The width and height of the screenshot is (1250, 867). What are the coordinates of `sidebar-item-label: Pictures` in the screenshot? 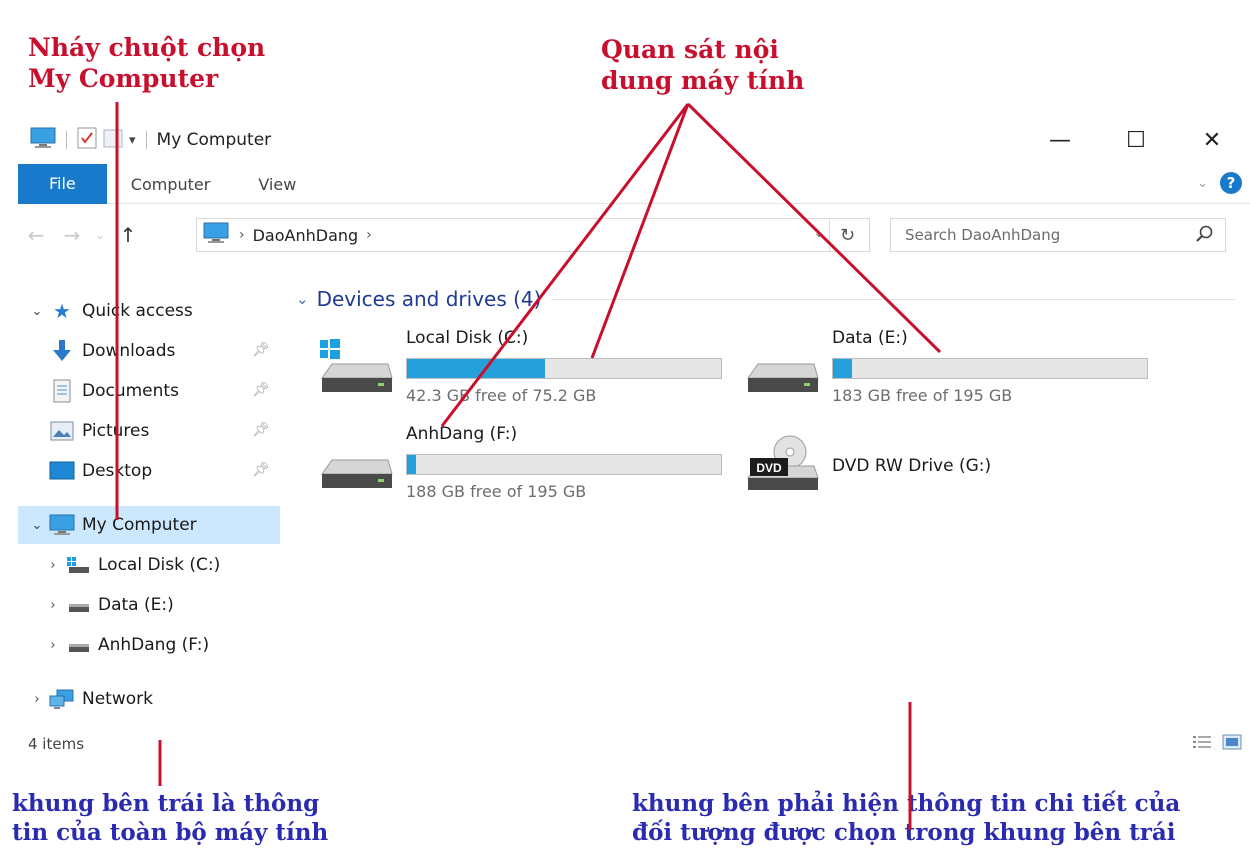 It's located at (116, 431).